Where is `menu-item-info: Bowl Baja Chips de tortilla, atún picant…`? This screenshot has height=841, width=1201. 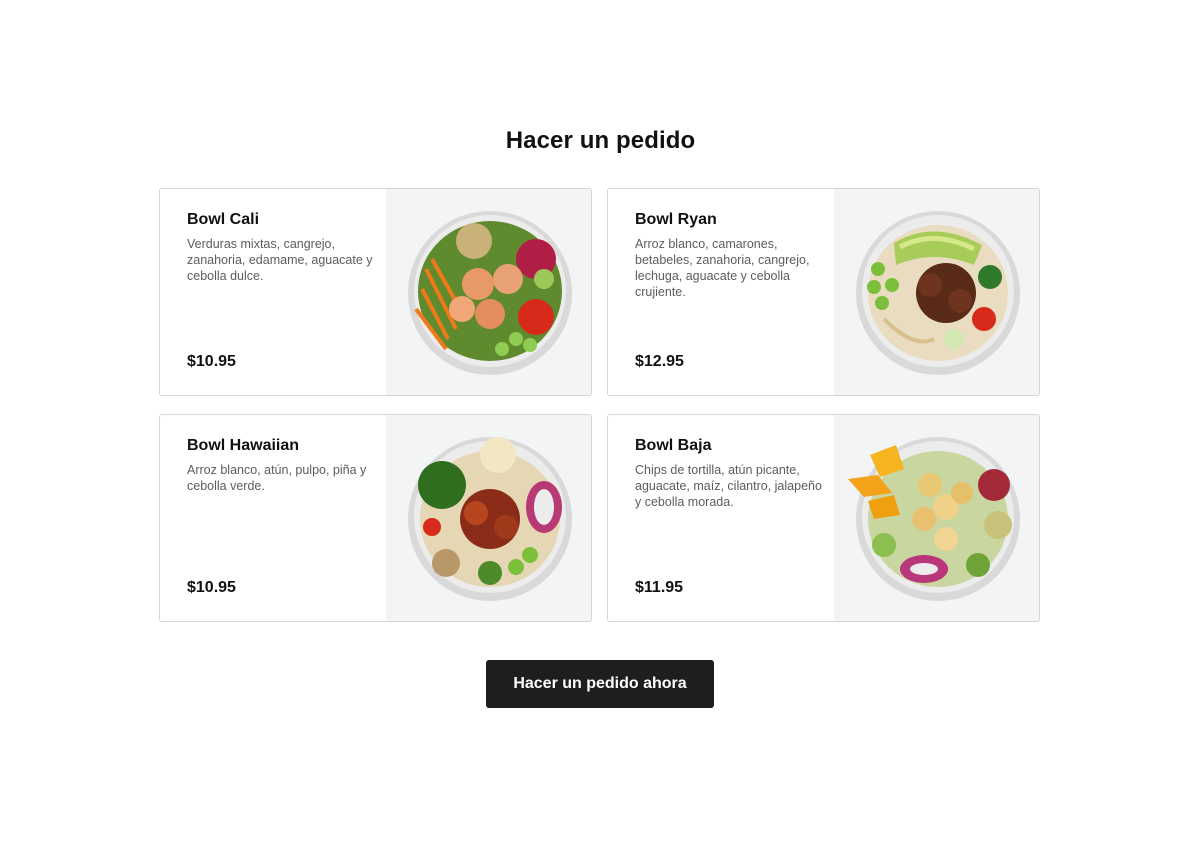 menu-item-info: Bowl Baja Chips de tortilla, atún picant… is located at coordinates (732, 518).